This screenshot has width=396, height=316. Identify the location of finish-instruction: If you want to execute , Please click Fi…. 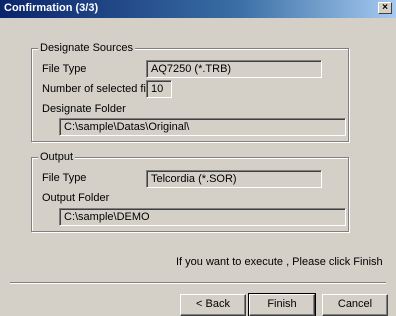
(279, 262).